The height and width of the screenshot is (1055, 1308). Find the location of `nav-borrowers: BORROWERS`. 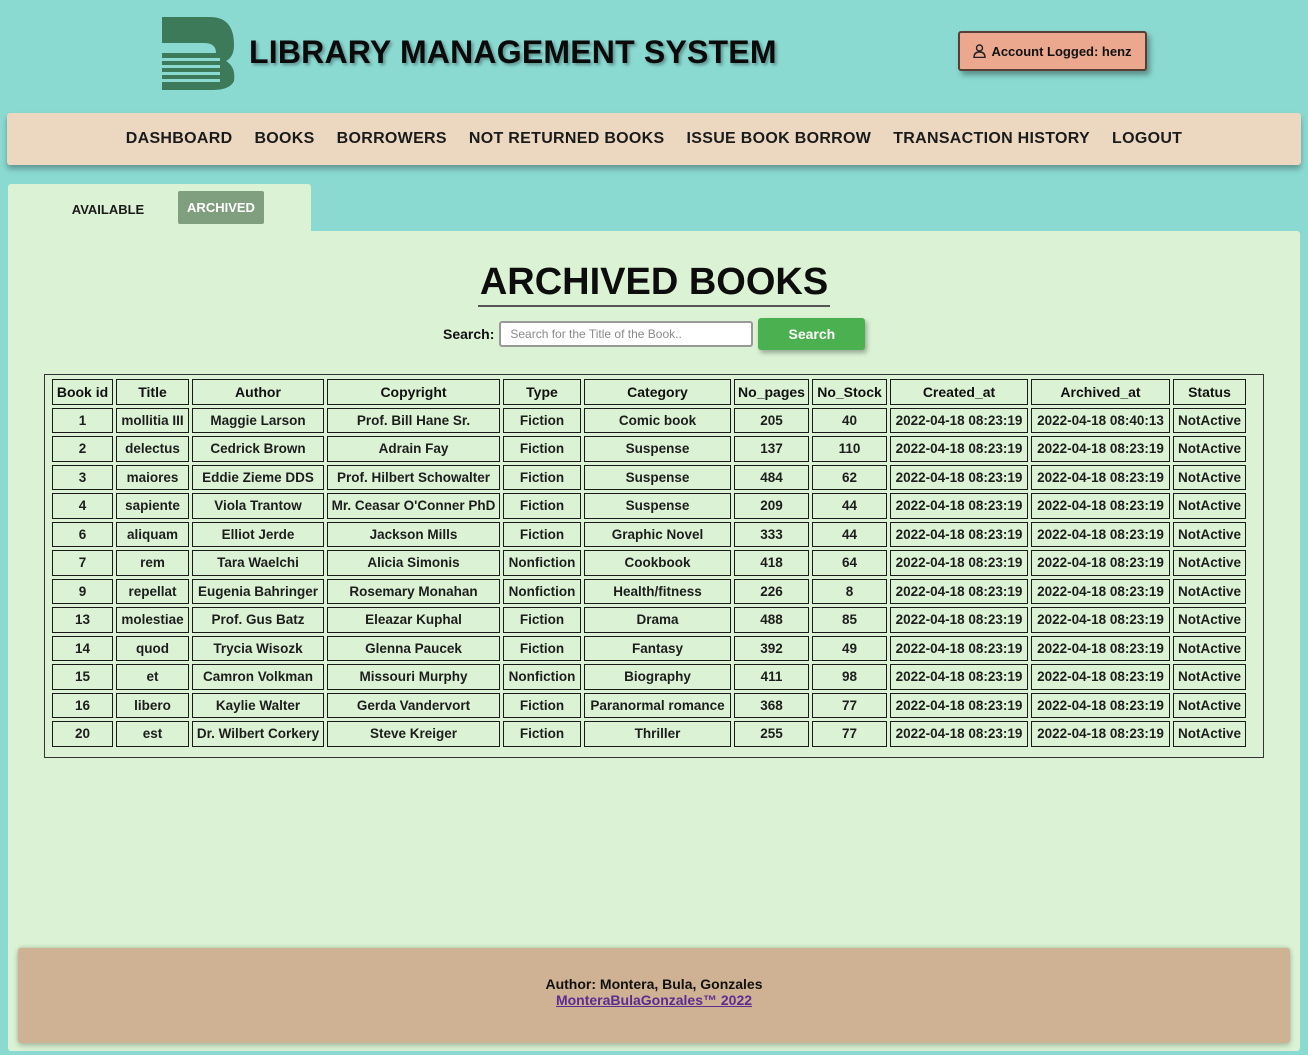

nav-borrowers: BORROWERS is located at coordinates (392, 139).